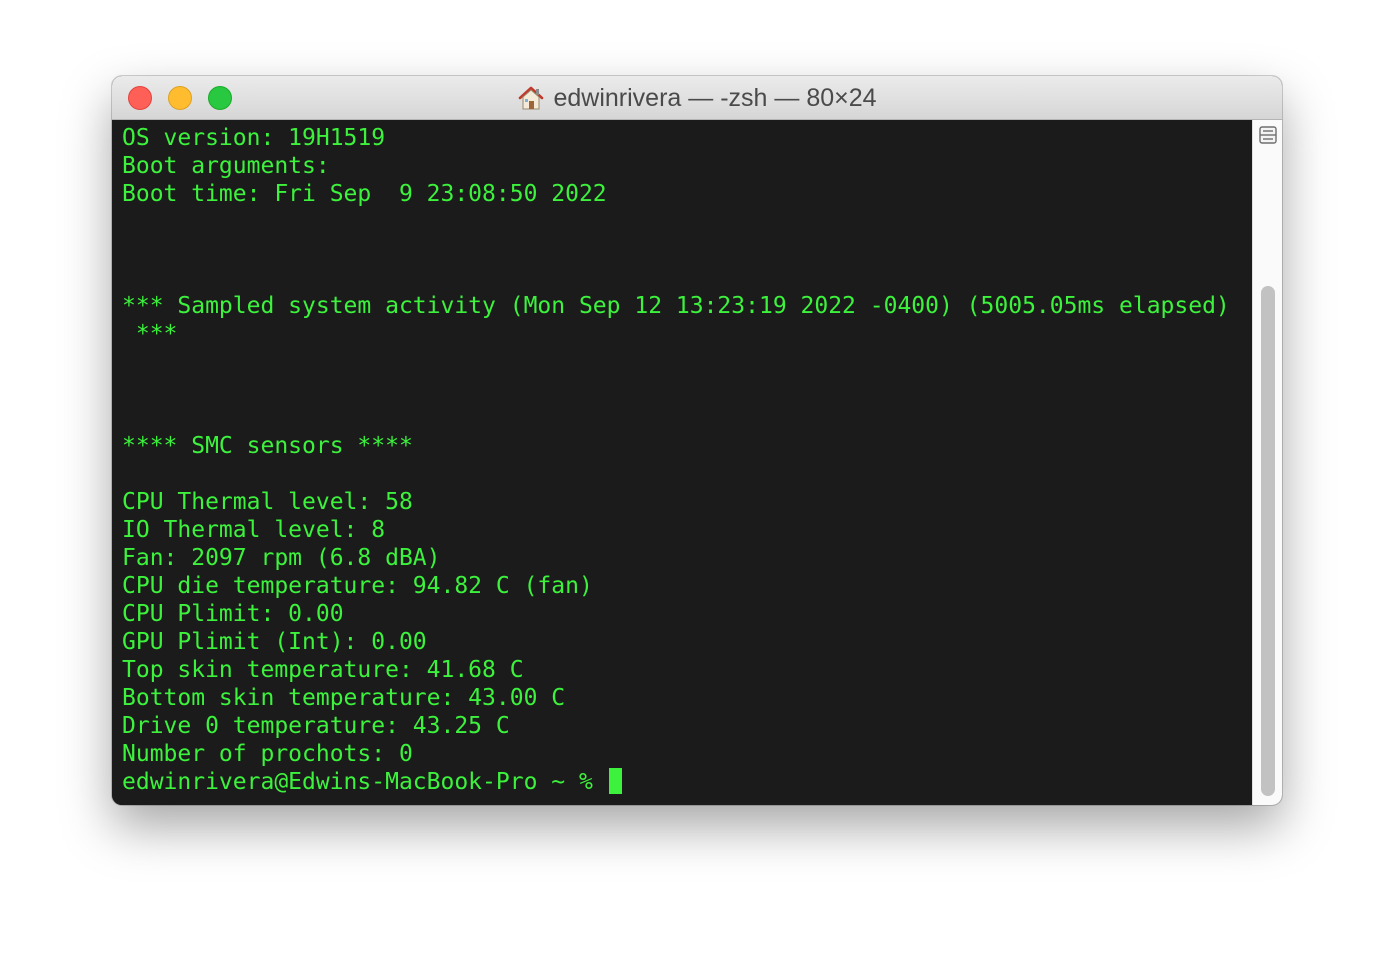  What do you see at coordinates (323, 670) in the screenshot?
I see `terminal-line: Top skin temperature: 41.68 C` at bounding box center [323, 670].